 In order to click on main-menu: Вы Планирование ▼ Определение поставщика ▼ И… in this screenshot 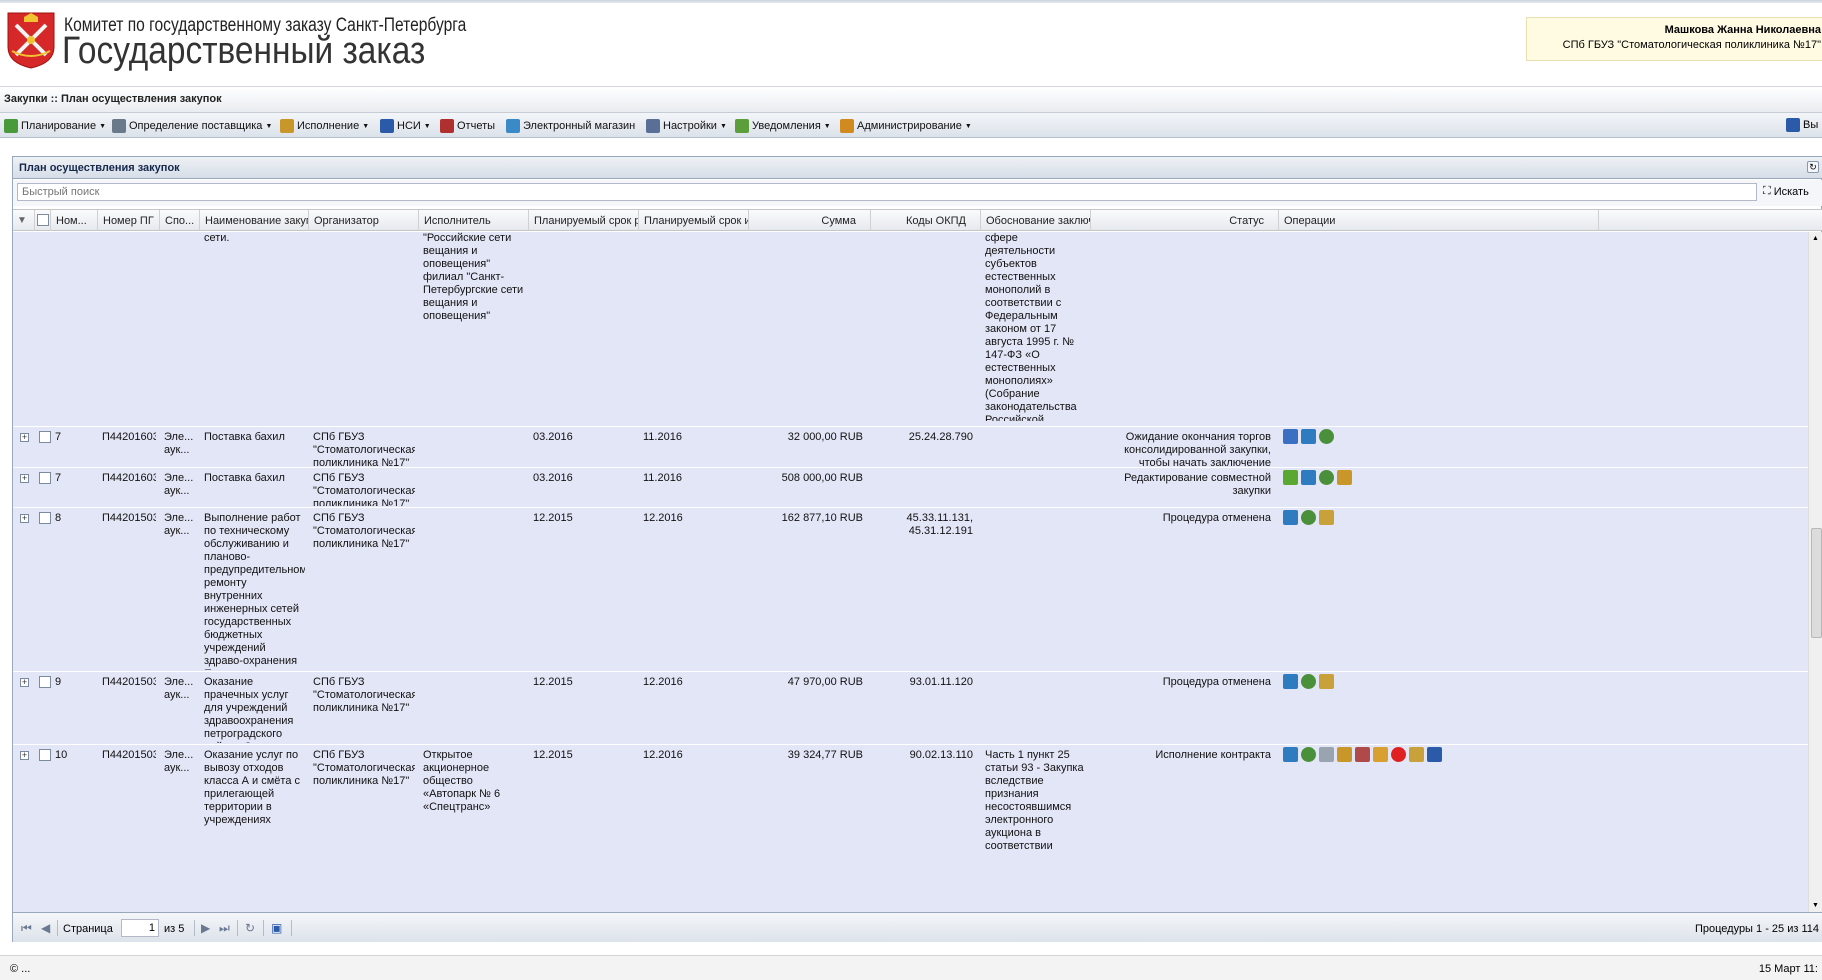, I will do `click(911, 125)`.